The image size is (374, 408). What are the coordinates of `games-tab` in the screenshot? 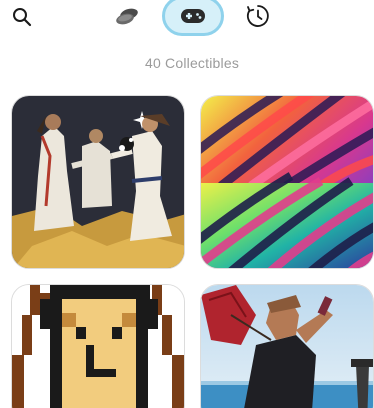 It's located at (193, 18).